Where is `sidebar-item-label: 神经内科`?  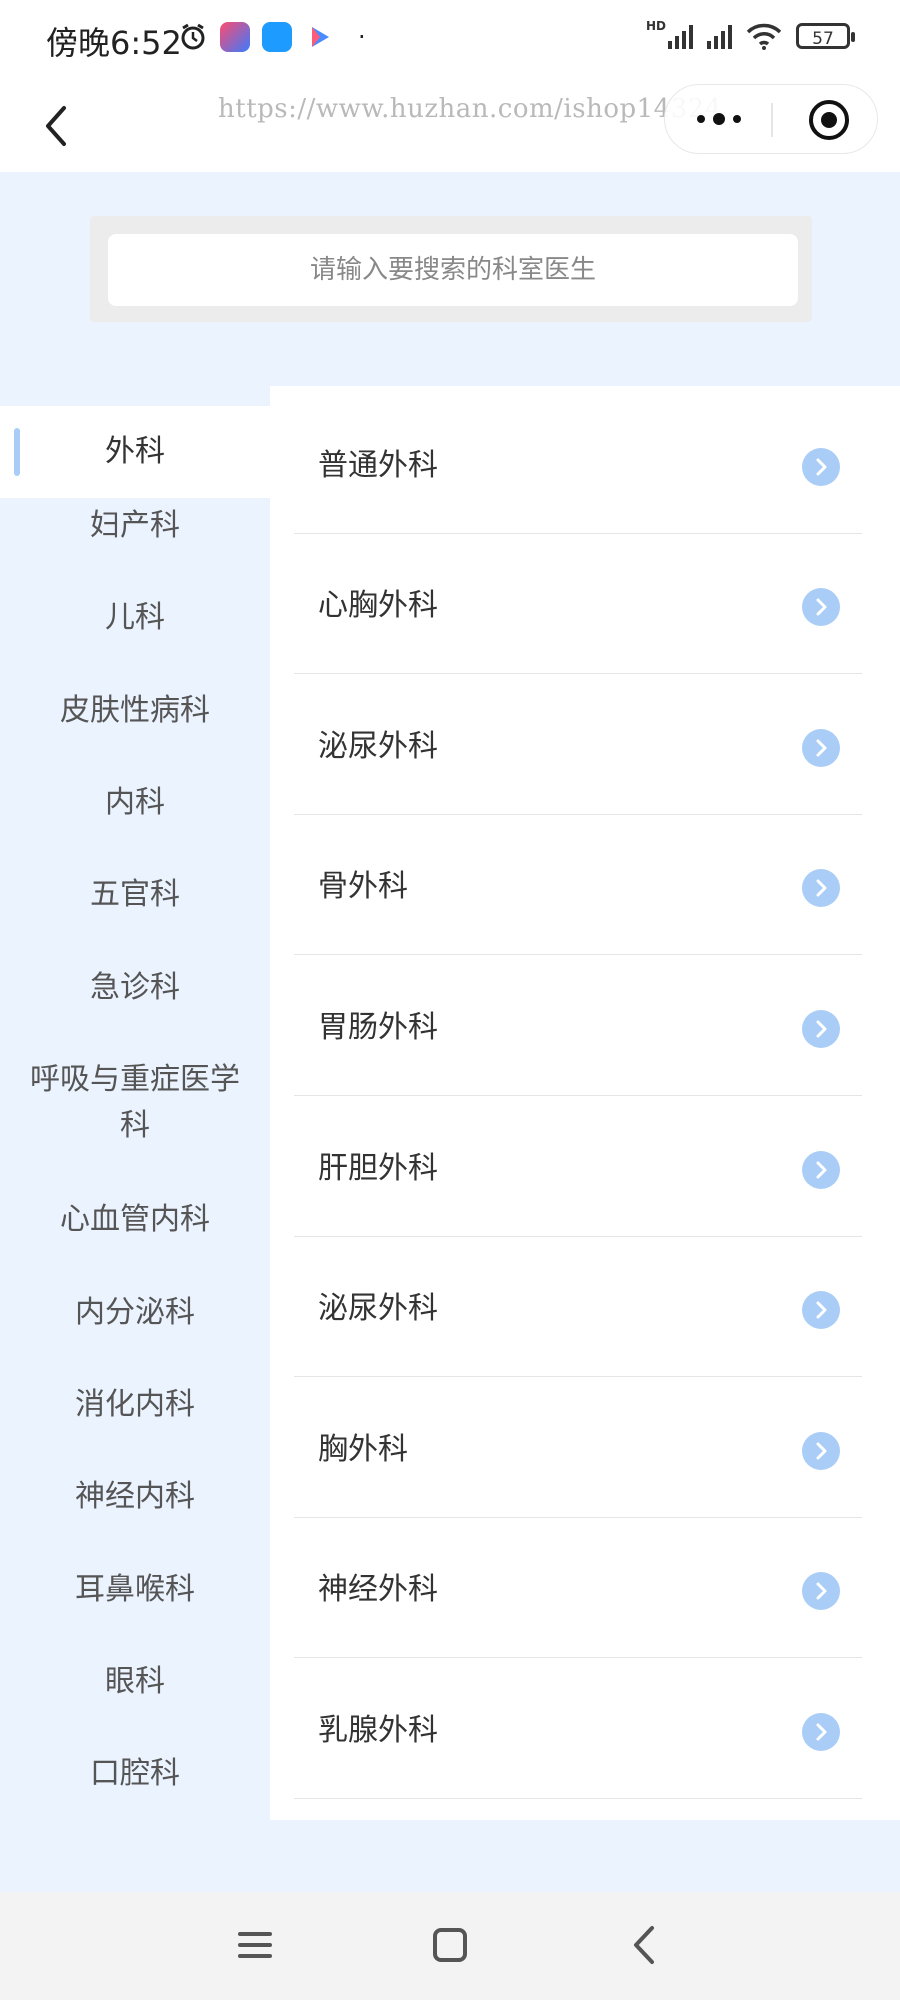 sidebar-item-label: 神经内科 is located at coordinates (135, 1496).